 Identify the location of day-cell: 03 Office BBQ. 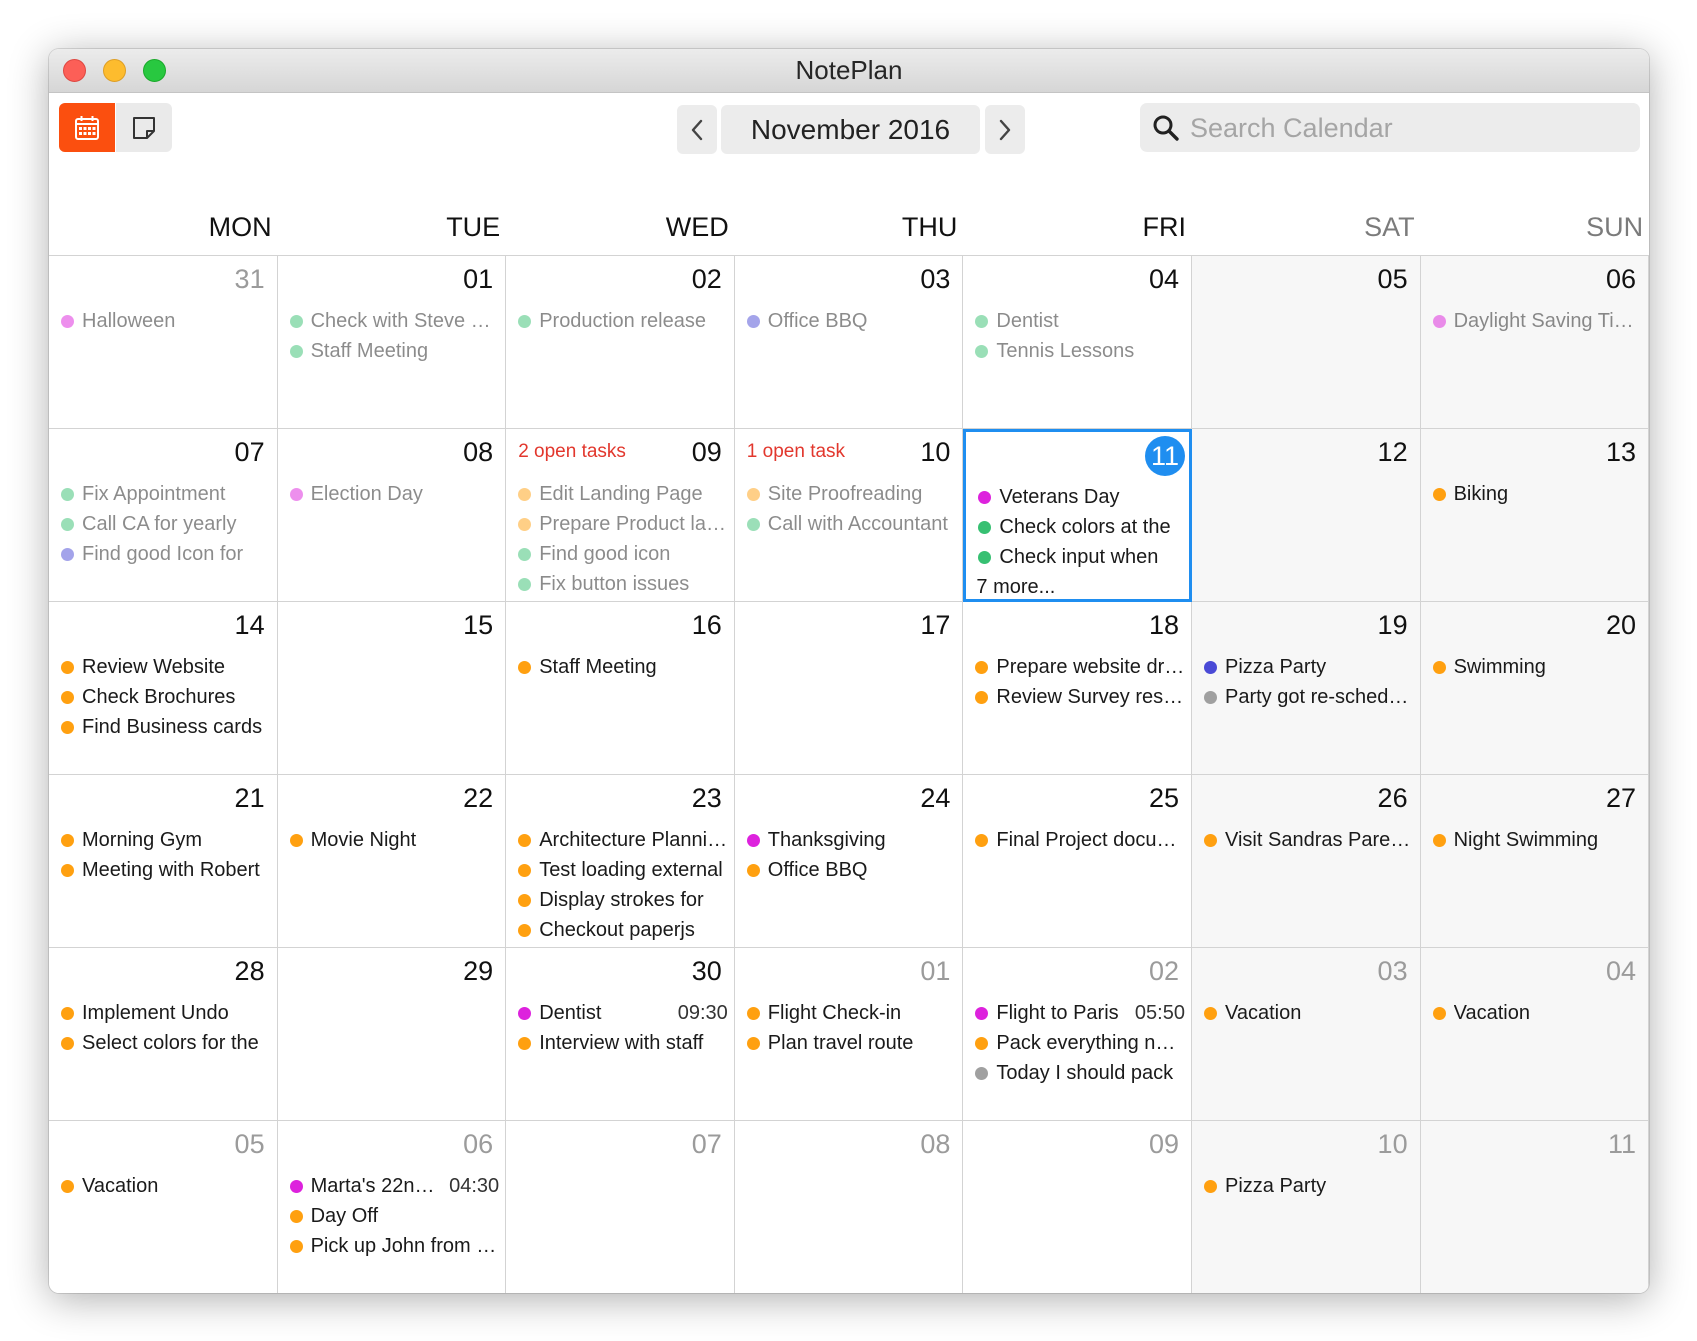
(849, 342).